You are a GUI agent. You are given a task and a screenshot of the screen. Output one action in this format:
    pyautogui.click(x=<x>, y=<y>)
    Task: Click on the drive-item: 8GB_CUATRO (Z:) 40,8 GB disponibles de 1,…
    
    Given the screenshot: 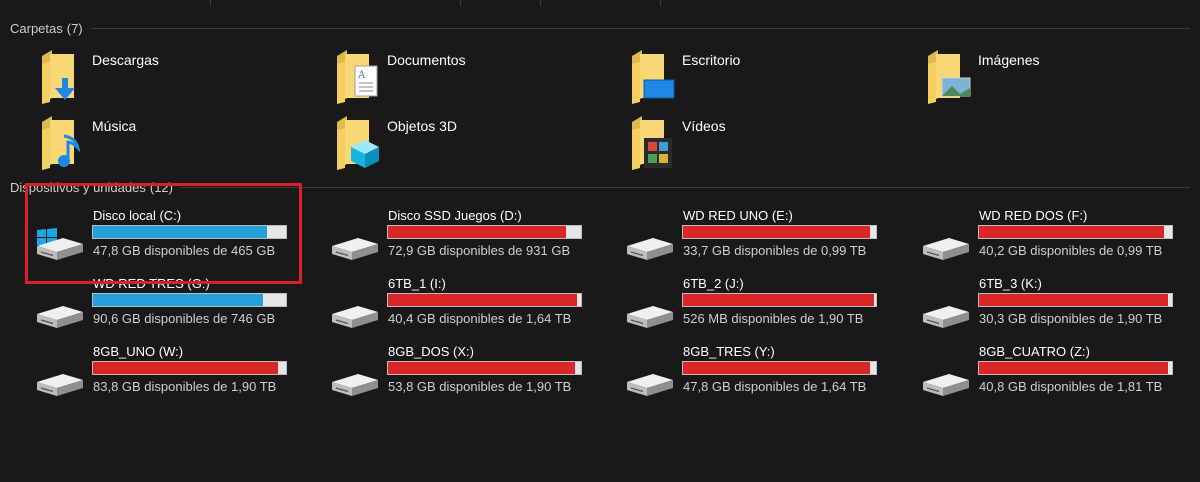 What is the action you would take?
    pyautogui.click(x=1059, y=375)
    